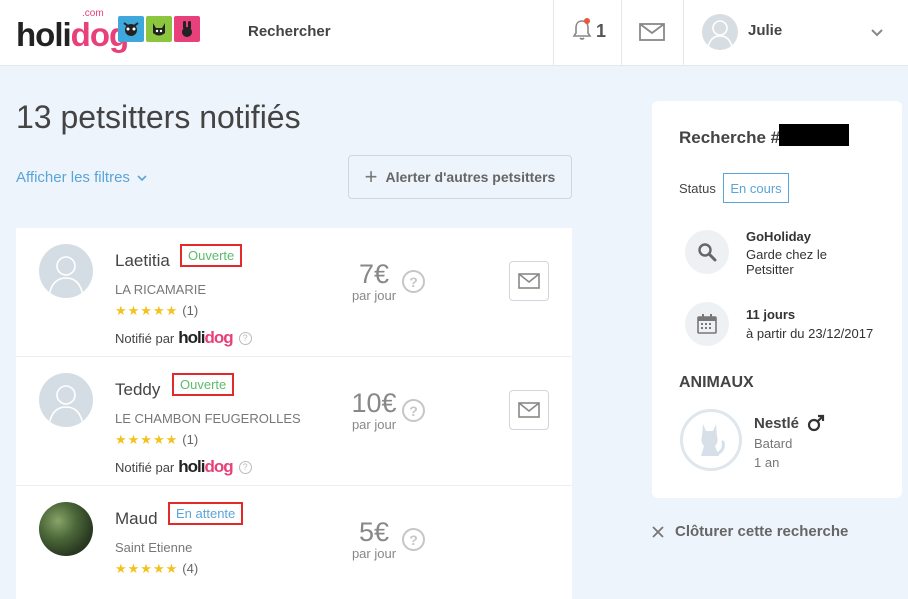 This screenshot has height=599, width=908. What do you see at coordinates (136, 519) in the screenshot?
I see `petsitter-name: Maud` at bounding box center [136, 519].